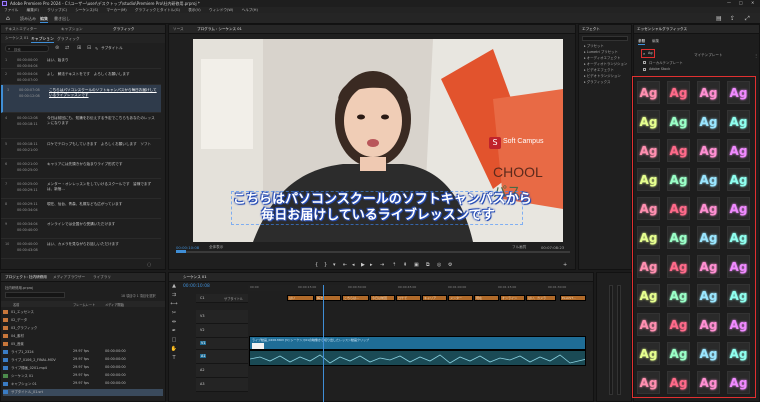 The image size is (760, 402). I want to click on step-back-icon: ◂, so click(353, 265).